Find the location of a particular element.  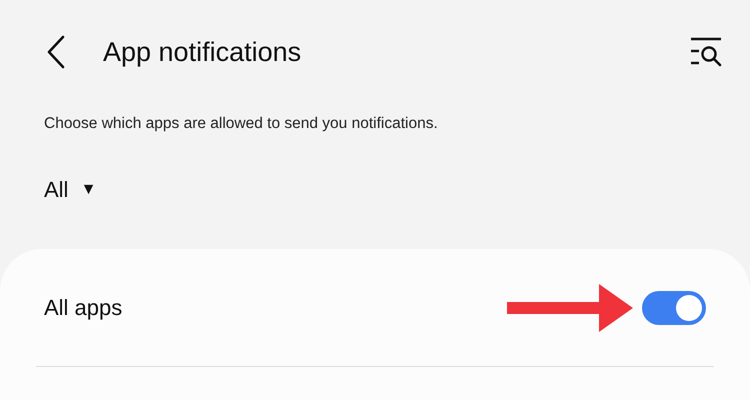

back-icon is located at coordinates (56, 52).